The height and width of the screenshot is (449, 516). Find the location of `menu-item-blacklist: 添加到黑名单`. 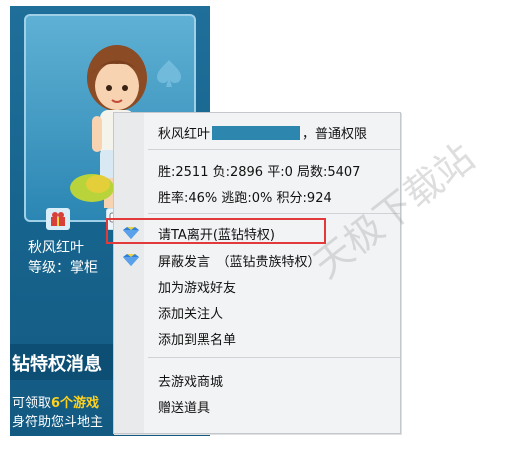

menu-item-blacklist: 添加到黑名单 is located at coordinates (197, 338).